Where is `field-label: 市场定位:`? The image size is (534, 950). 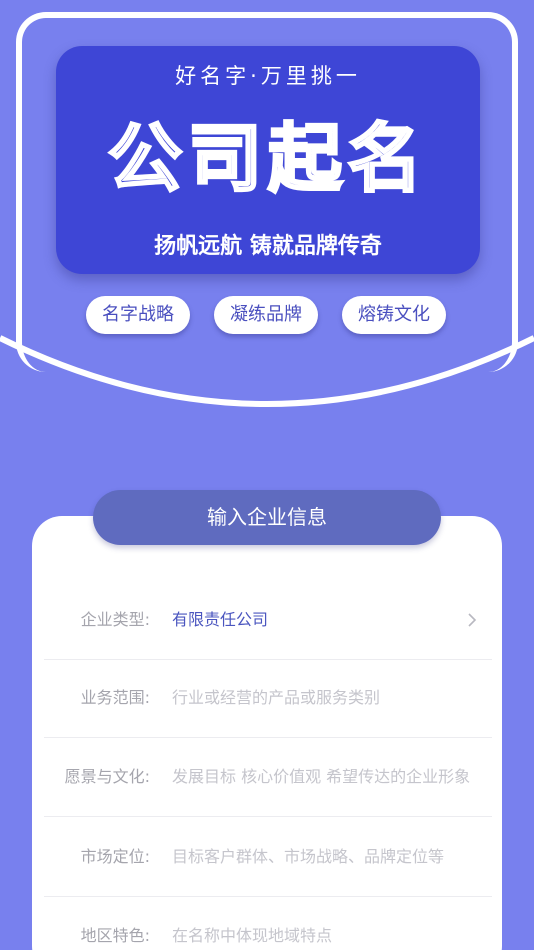
field-label: 市场定位: is located at coordinates (115, 856).